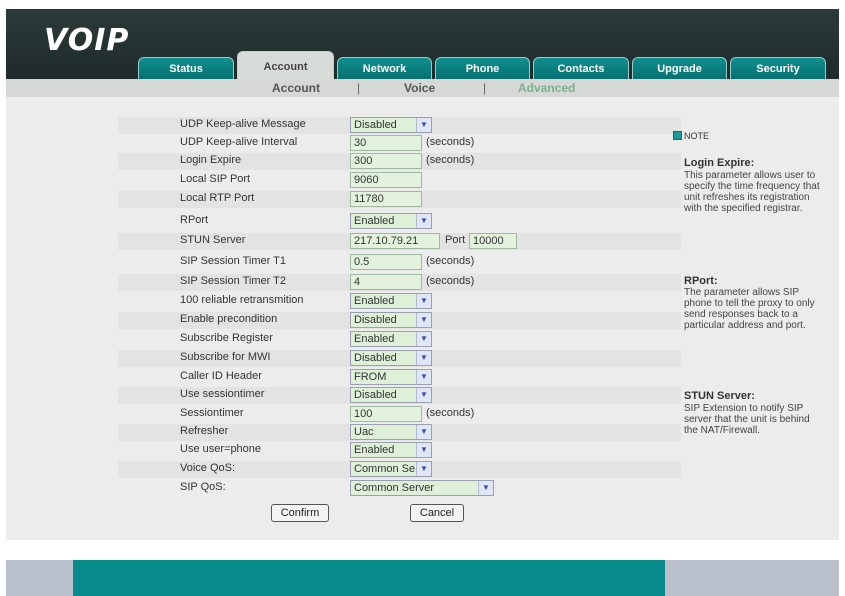 The height and width of the screenshot is (596, 845). I want to click on setting-row: 100 reliable retransmition Enabled ▼, so click(399, 301).